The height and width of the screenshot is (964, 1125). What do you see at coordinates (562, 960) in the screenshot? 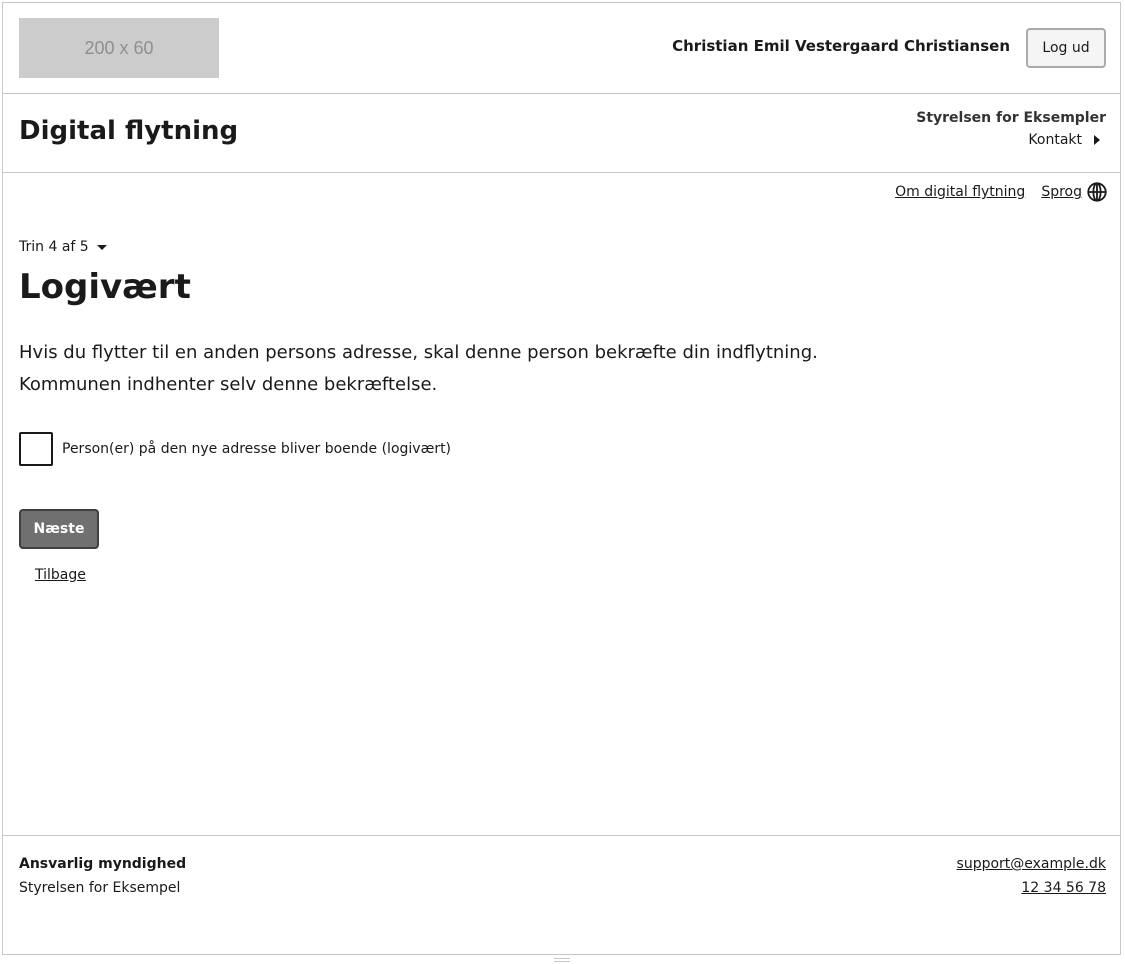
I see `resize-handle` at bounding box center [562, 960].